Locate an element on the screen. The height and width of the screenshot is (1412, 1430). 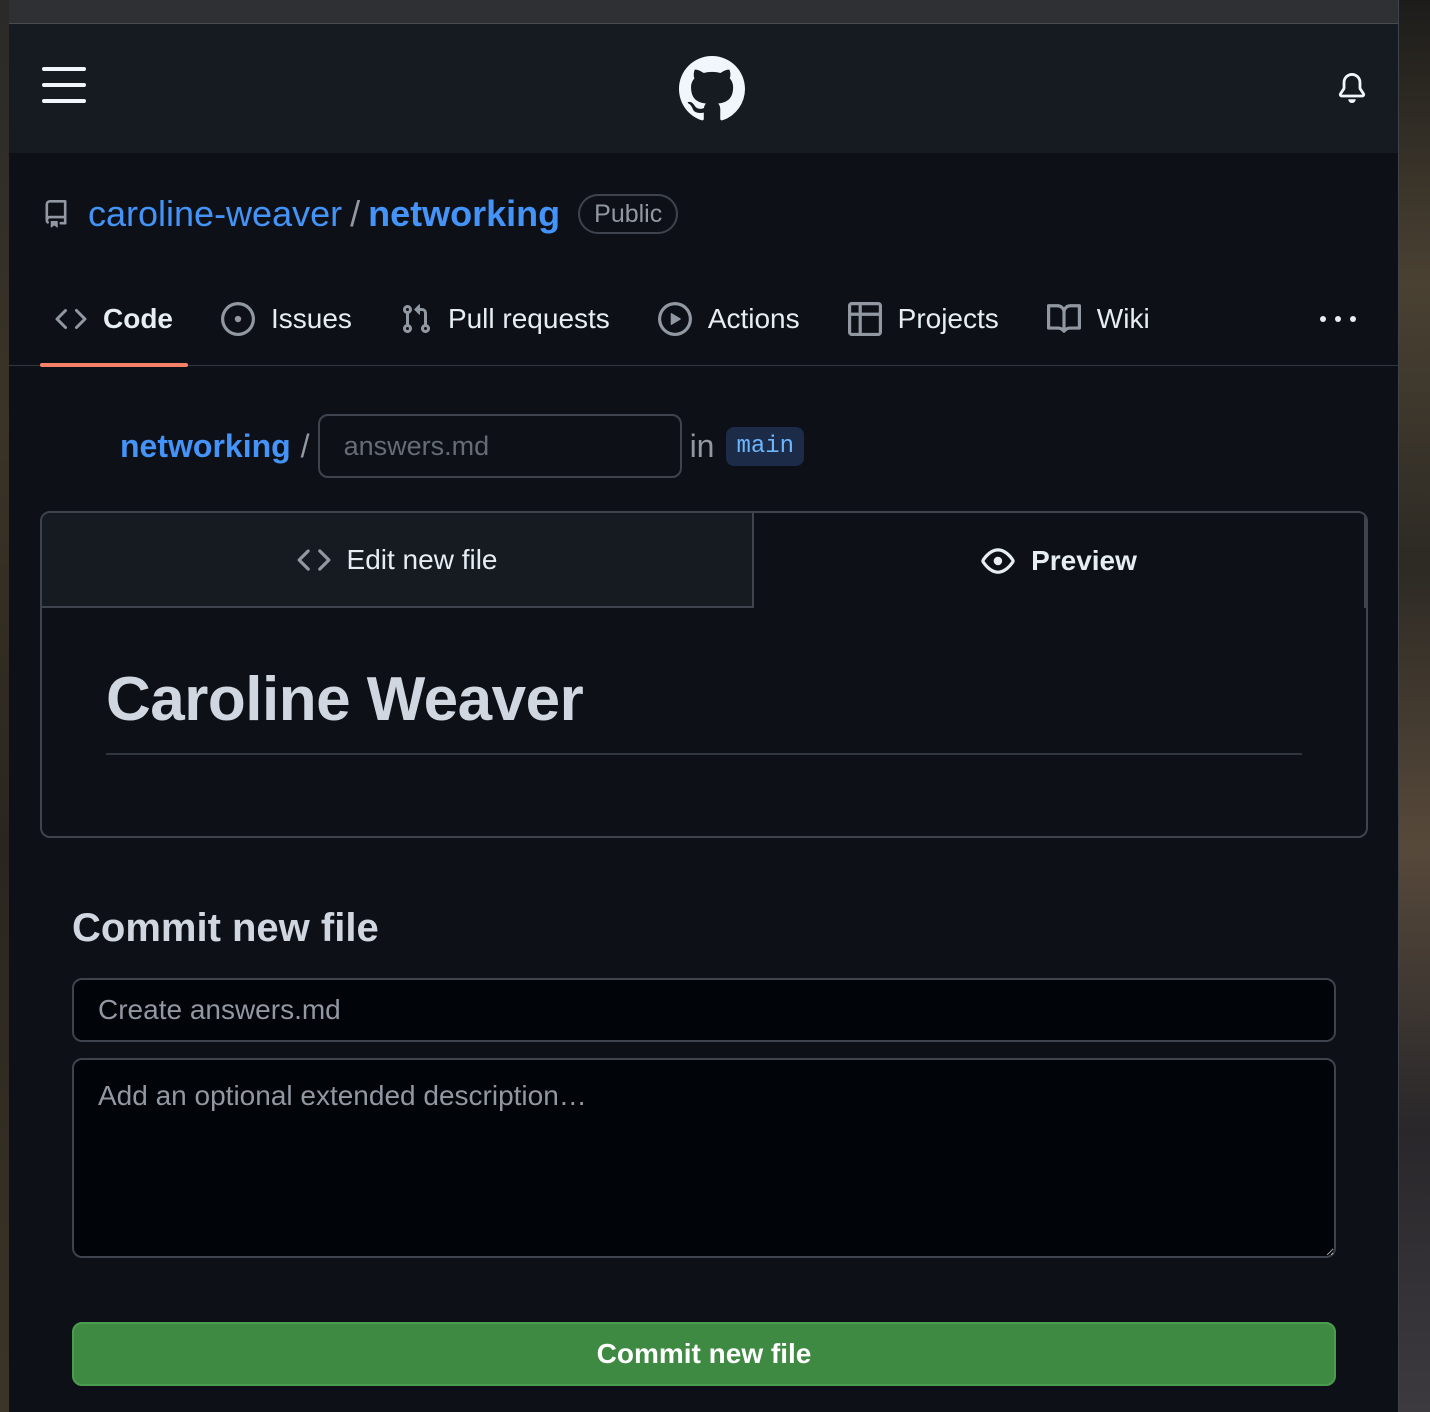
github-logo-icon is located at coordinates (712, 89).